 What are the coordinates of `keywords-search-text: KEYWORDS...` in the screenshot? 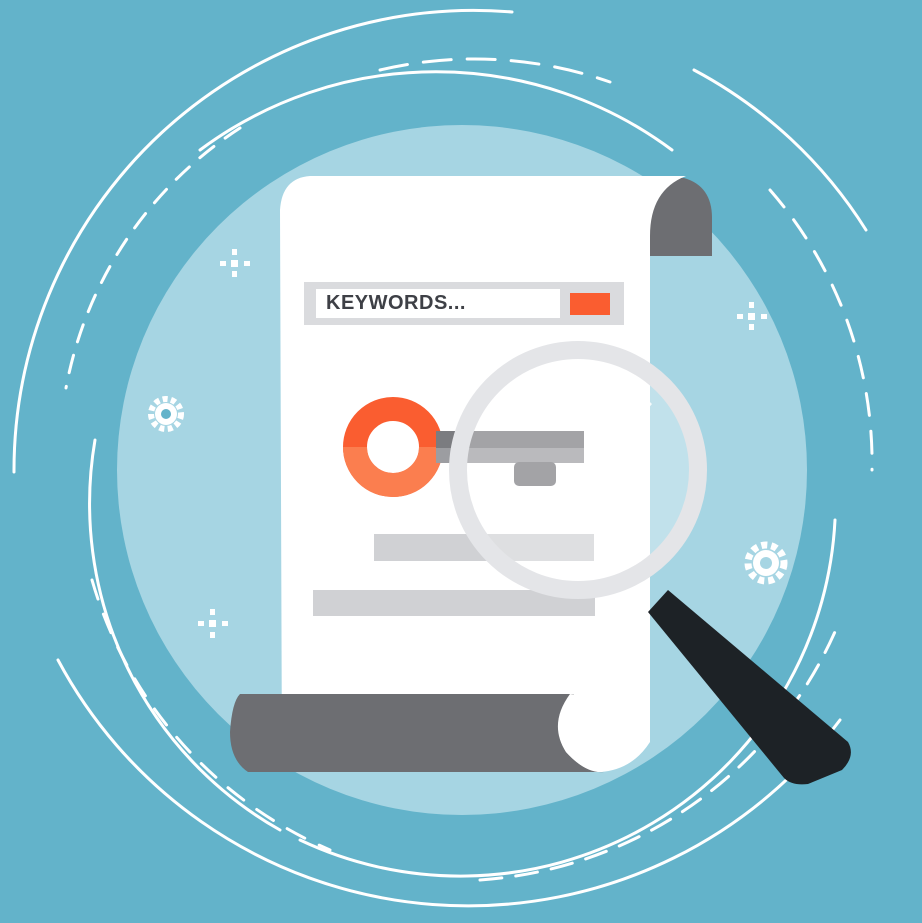 It's located at (396, 303).